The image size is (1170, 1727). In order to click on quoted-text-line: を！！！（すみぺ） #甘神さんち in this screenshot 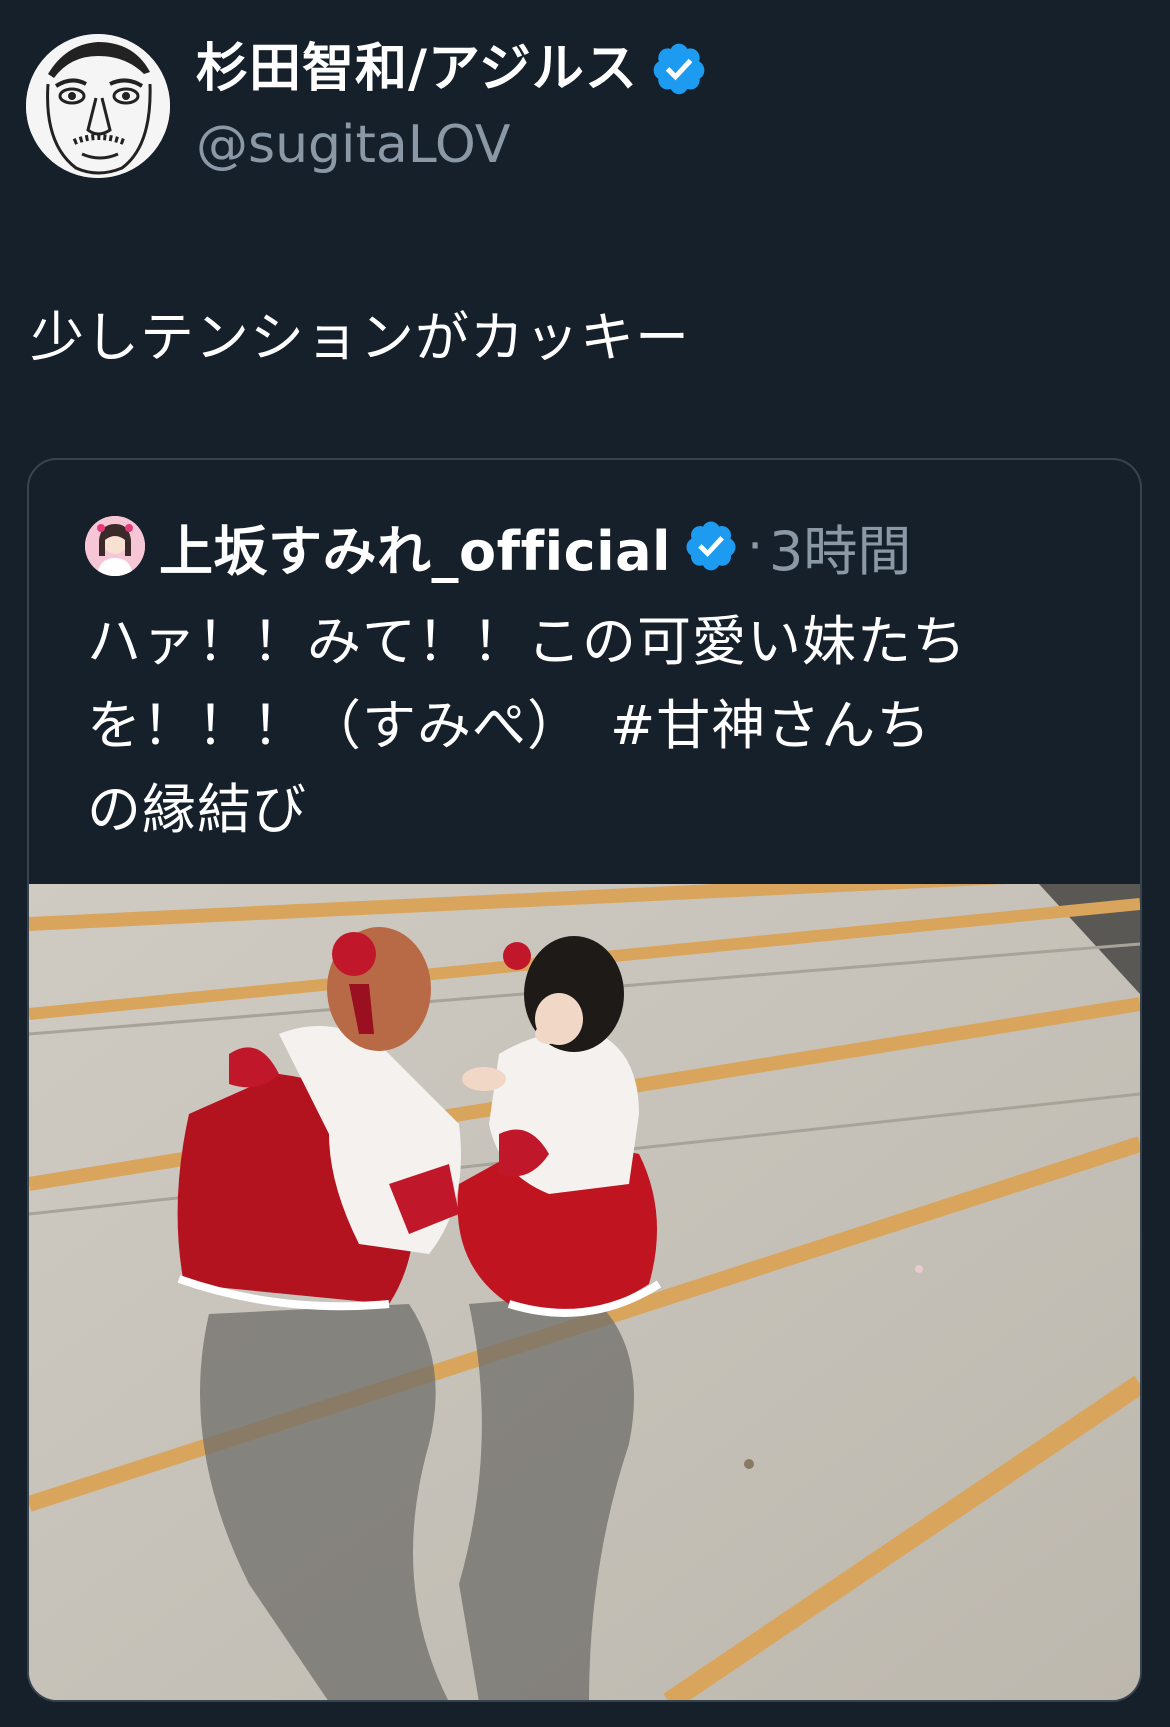, I will do `click(509, 725)`.